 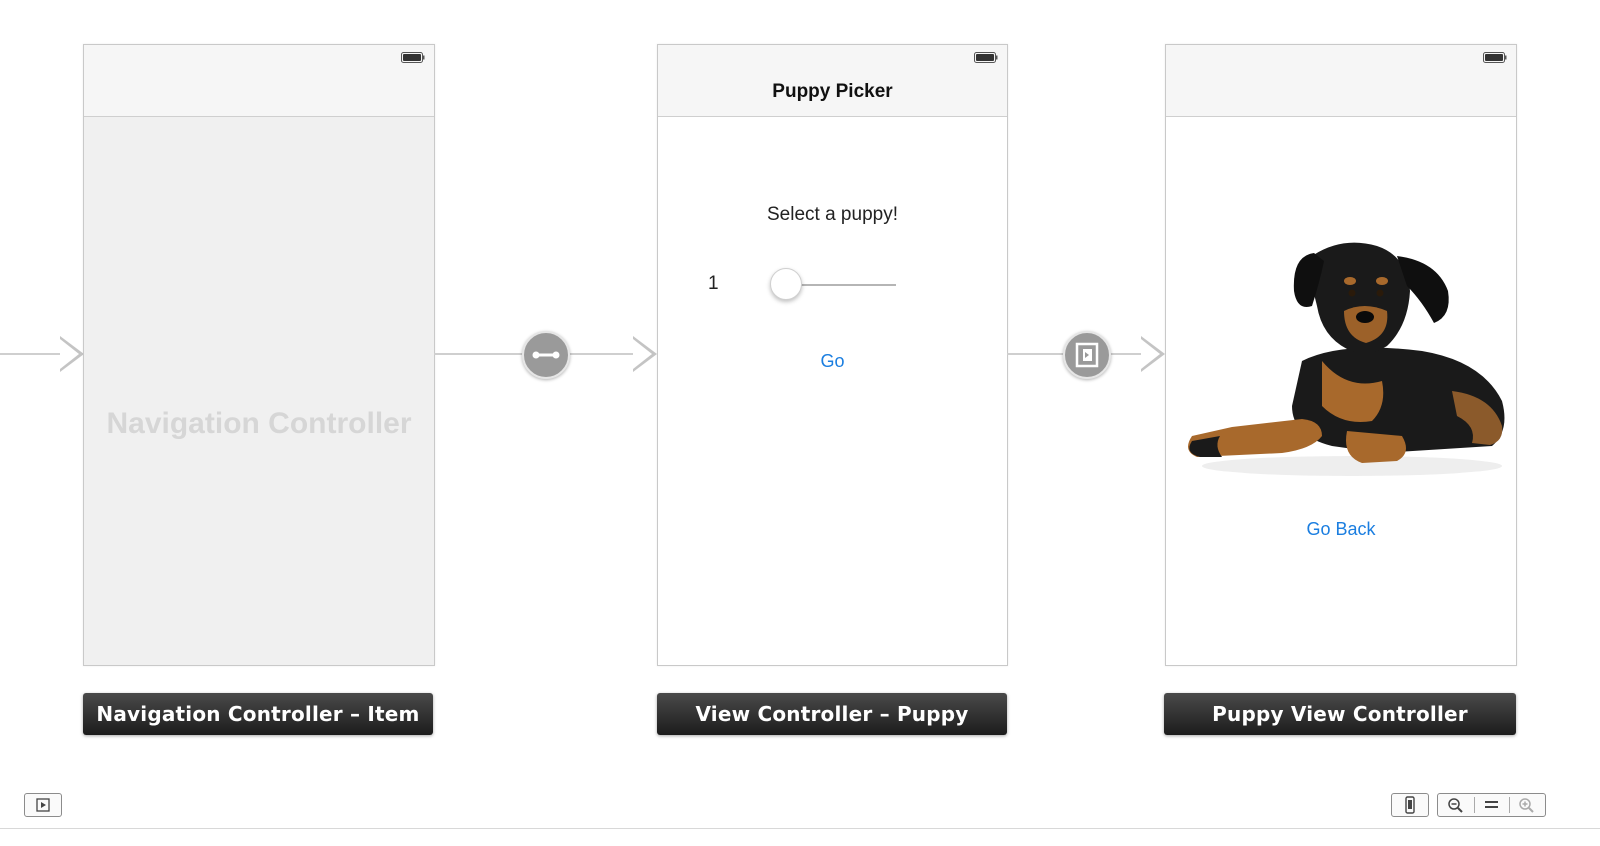 I want to click on navigation-controller-scene-label: Navigation Controller – Item, so click(x=258, y=714).